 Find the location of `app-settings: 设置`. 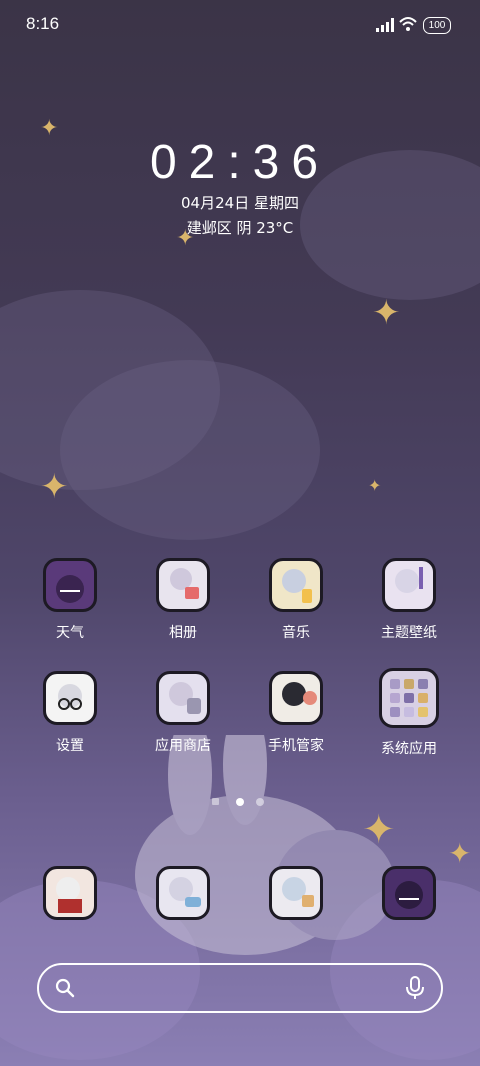

app-settings: 设置 is located at coordinates (70, 713).